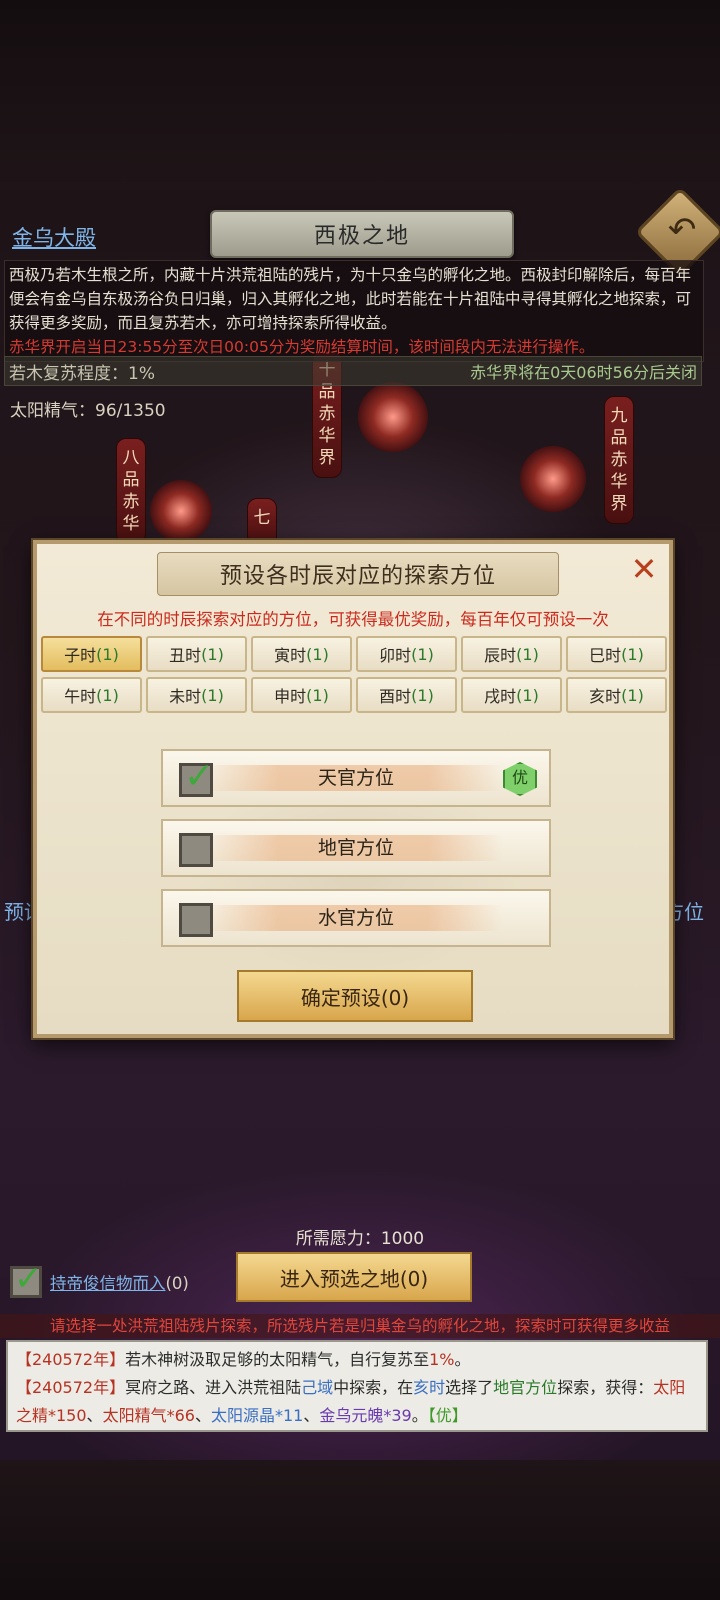 This screenshot has height=1600, width=720. What do you see at coordinates (119, 1282) in the screenshot?
I see `token-option: 持帝俊信物而入(0)` at bounding box center [119, 1282].